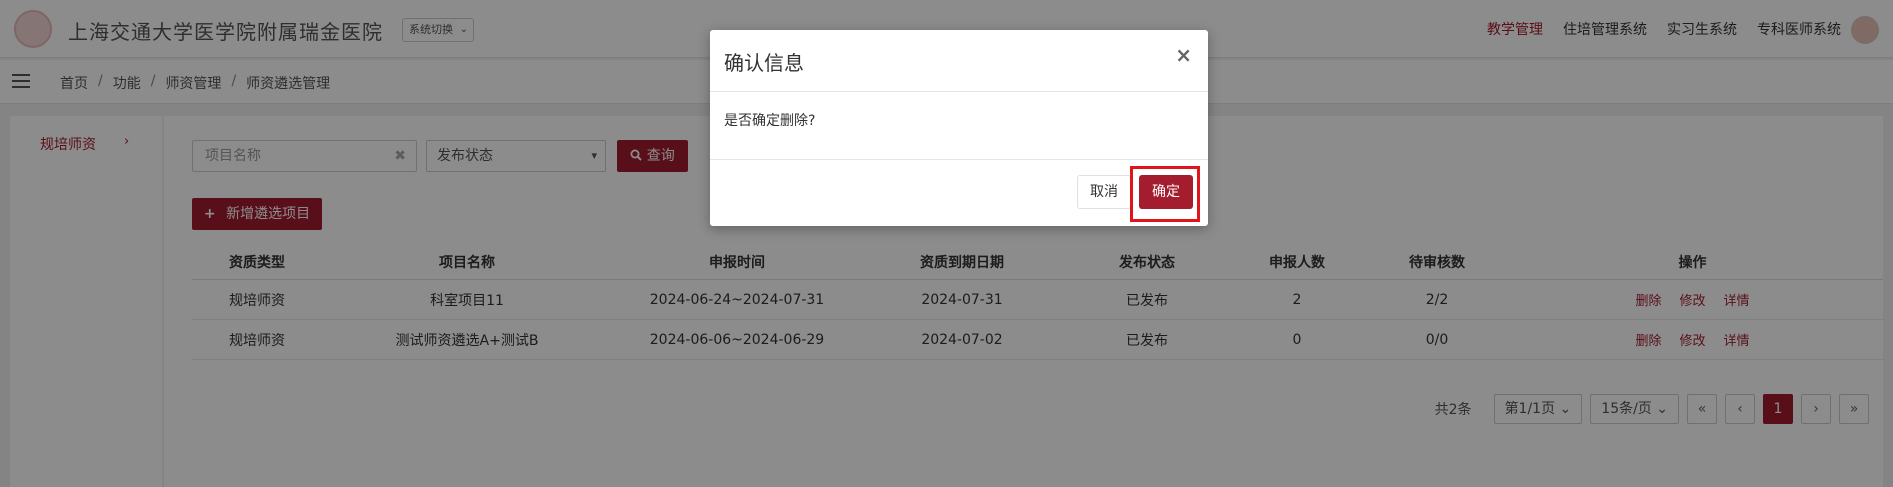 This screenshot has width=1893, height=487. I want to click on dialog-title: 确认信息, so click(764, 63).